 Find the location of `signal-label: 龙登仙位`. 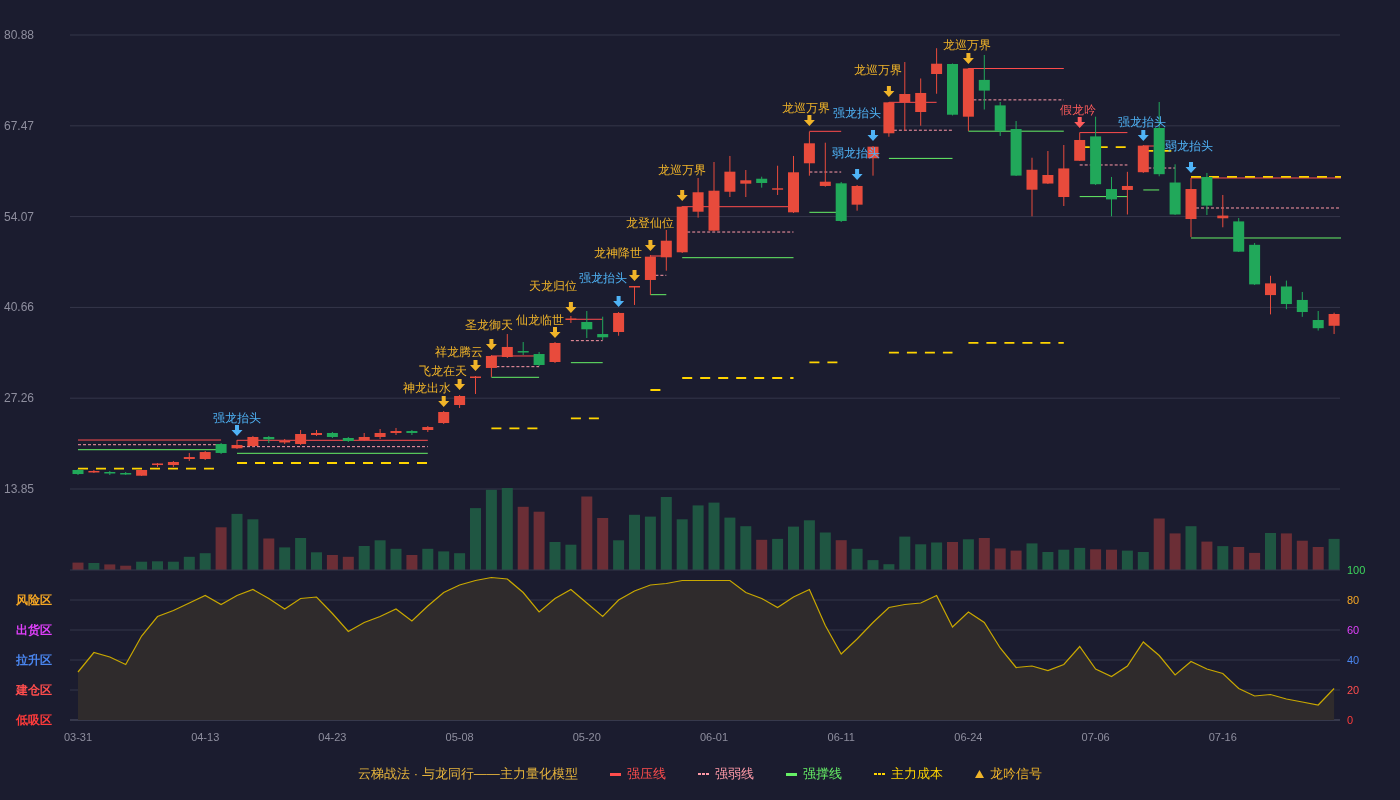

signal-label: 龙登仙位 is located at coordinates (650, 223).